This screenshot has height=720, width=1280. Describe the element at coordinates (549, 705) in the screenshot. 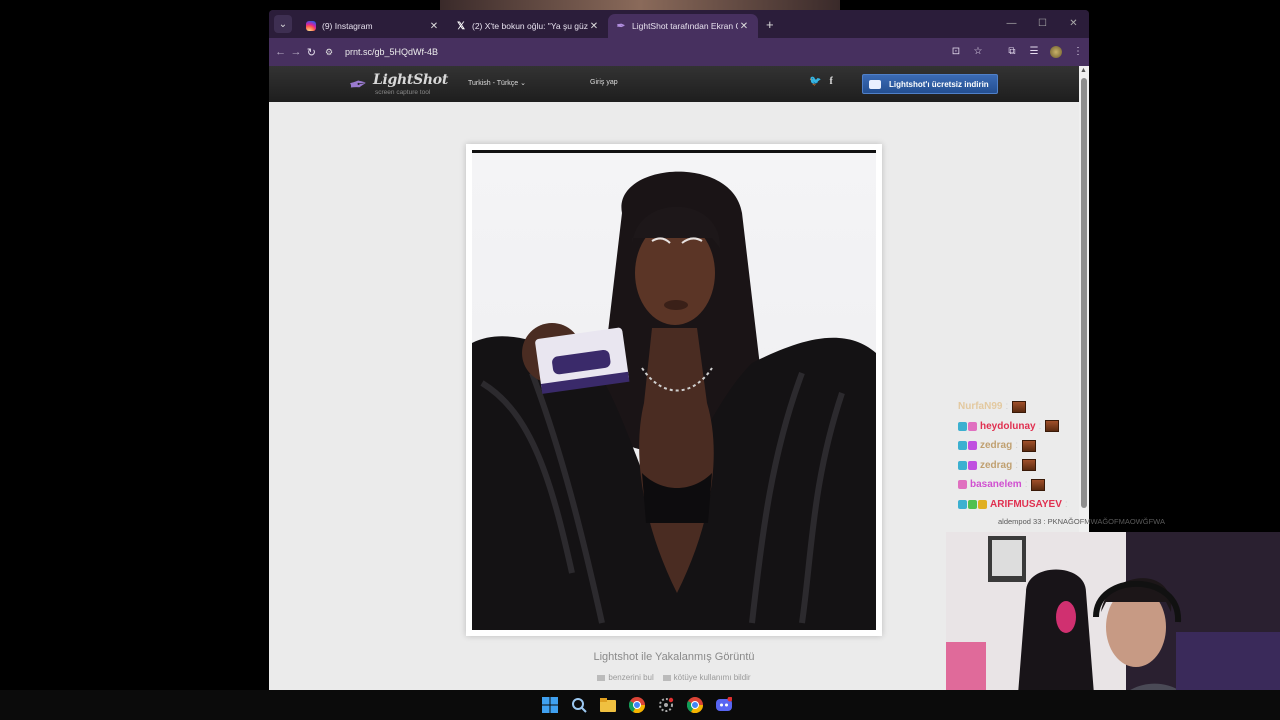

I see `windows-start-icon` at that location.